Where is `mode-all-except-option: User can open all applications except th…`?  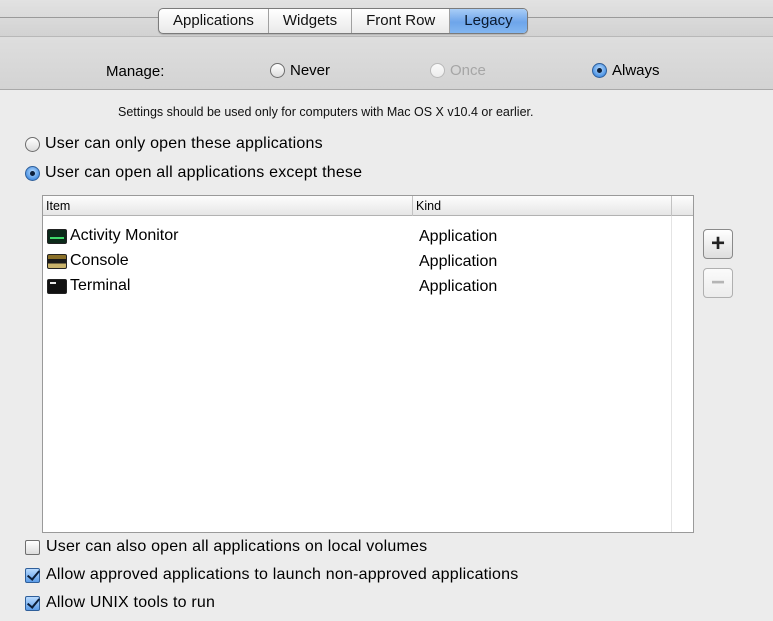
mode-all-except-option: User can open all applications except th… is located at coordinates (193, 173).